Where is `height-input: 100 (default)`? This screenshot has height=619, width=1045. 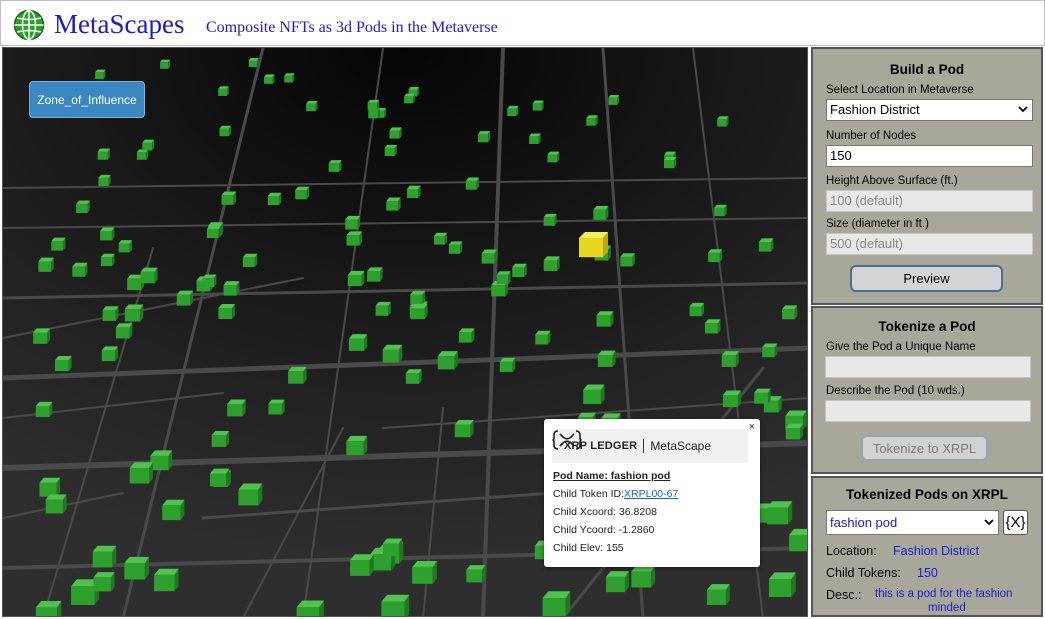 height-input: 100 (default) is located at coordinates (929, 201).